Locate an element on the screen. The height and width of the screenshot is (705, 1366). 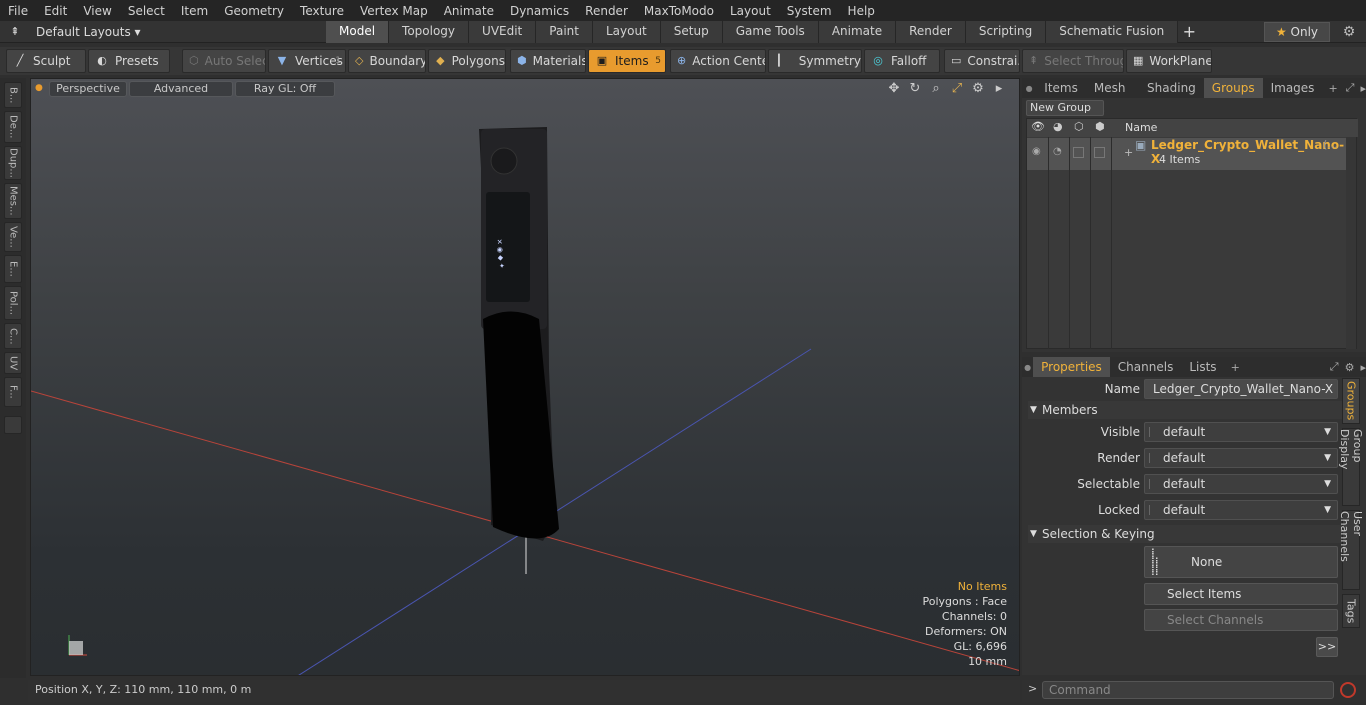
tab-topology: Topology is located at coordinates (429, 32).